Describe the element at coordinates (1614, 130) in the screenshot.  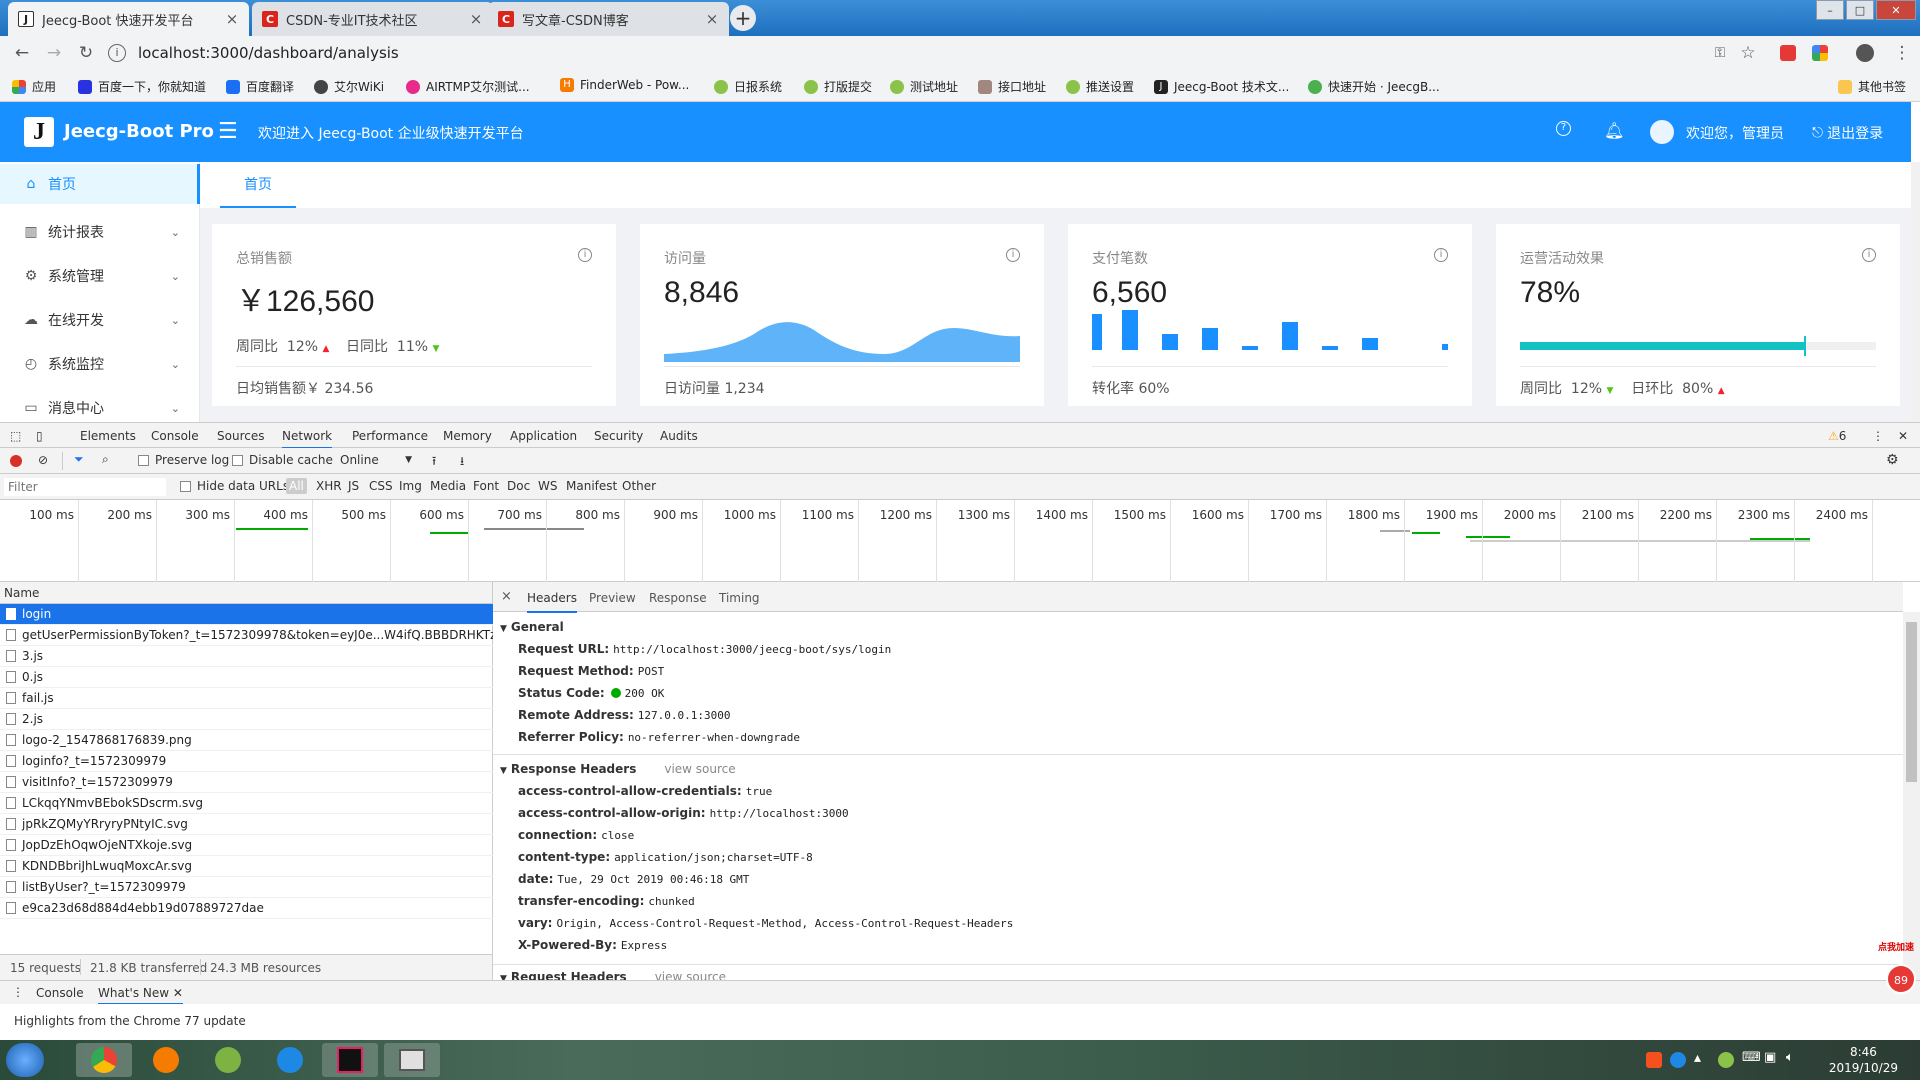
I see `bell-icon: 🔔︎` at that location.